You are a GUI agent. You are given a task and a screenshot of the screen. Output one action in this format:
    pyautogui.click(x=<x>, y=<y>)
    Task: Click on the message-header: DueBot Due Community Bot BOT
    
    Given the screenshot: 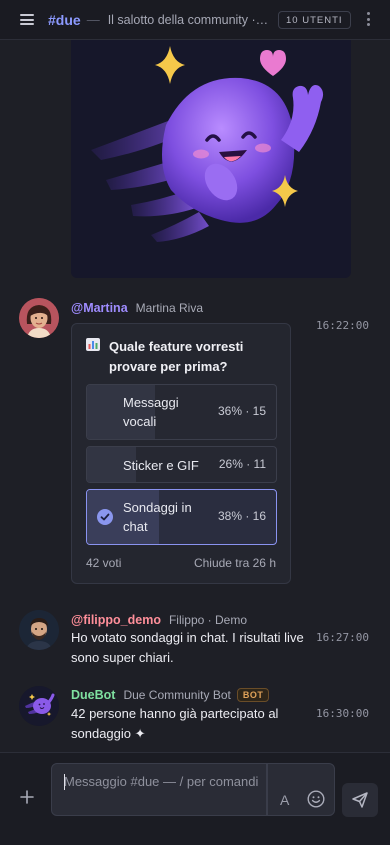 What is the action you would take?
    pyautogui.click(x=170, y=695)
    